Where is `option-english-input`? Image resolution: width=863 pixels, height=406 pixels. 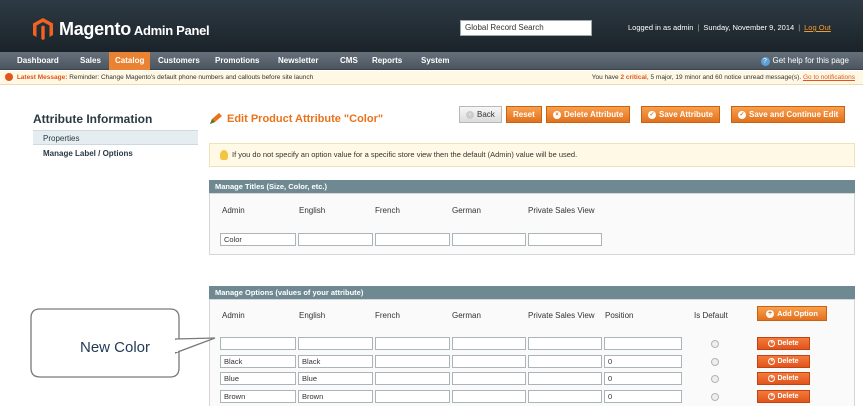
option-english-input is located at coordinates (335, 343).